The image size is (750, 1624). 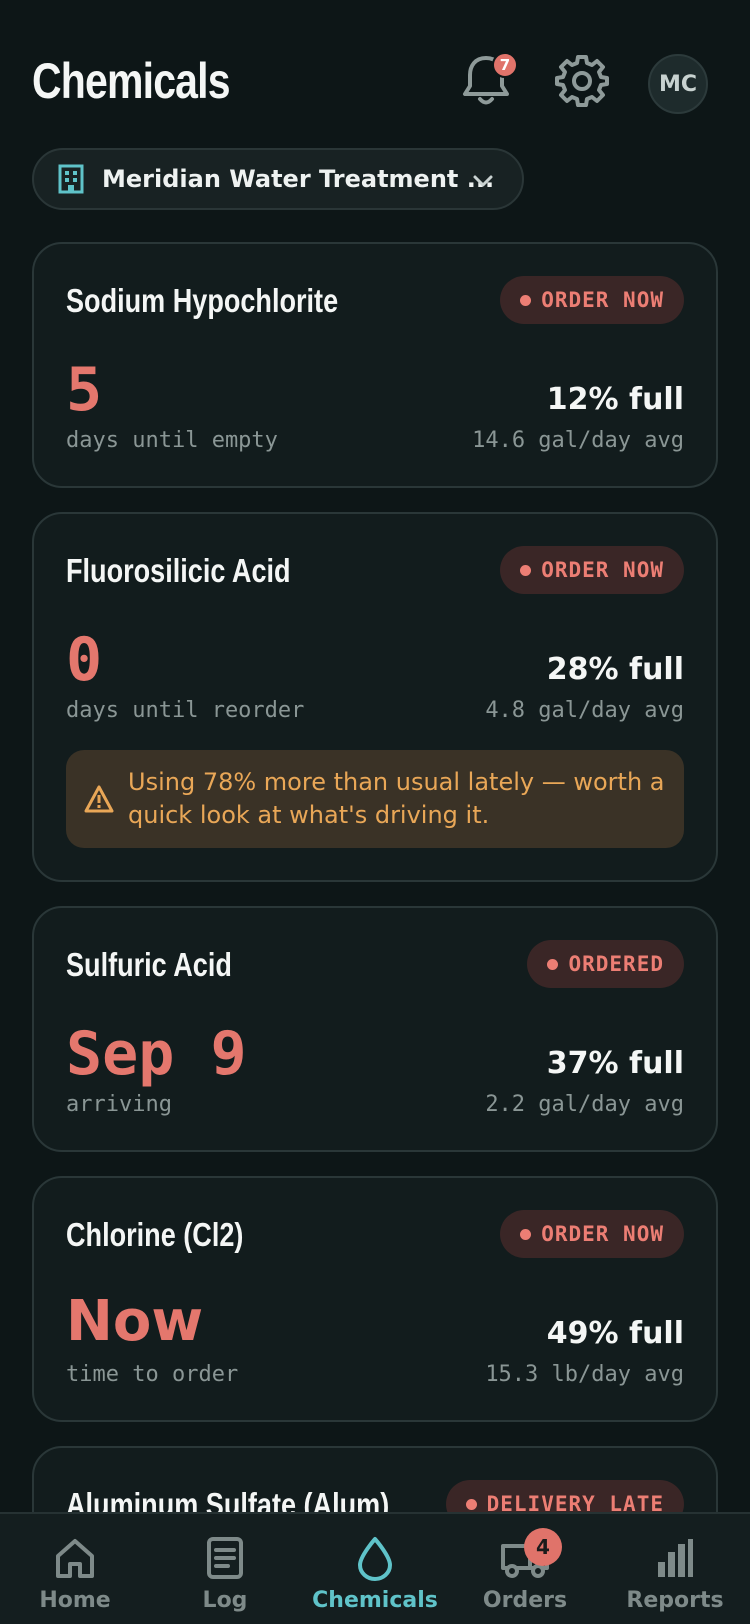 I want to click on fill-percent: 37% full, so click(x=615, y=1063).